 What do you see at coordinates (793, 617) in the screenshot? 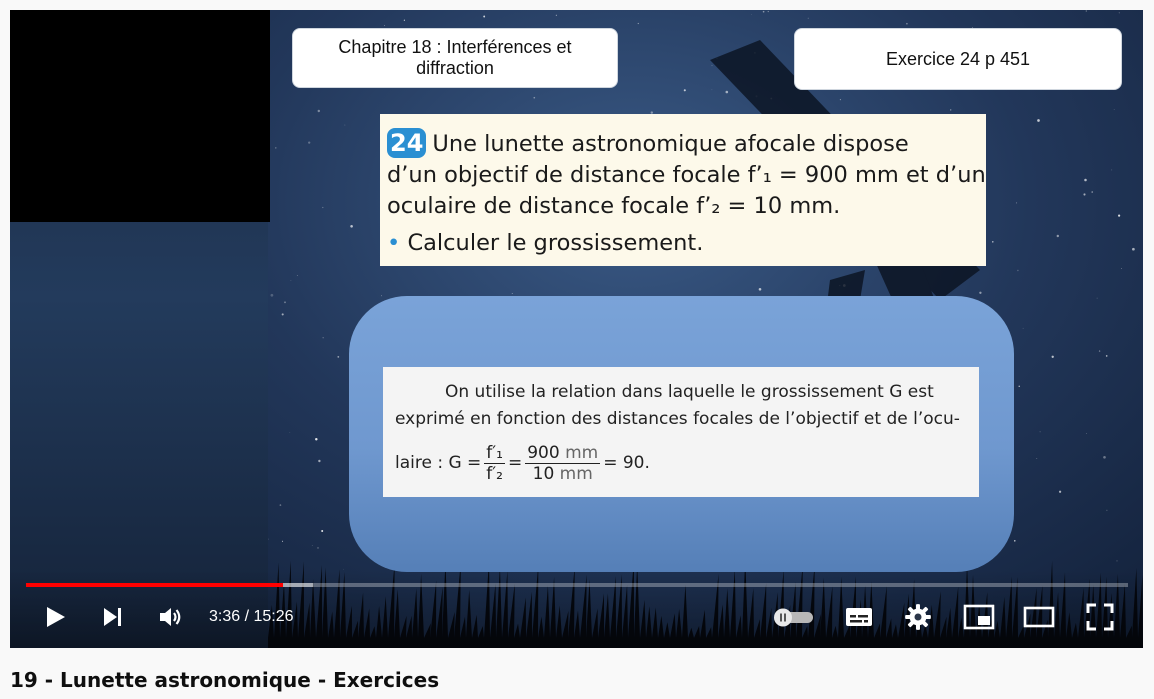
I see `autoplay-toggle` at bounding box center [793, 617].